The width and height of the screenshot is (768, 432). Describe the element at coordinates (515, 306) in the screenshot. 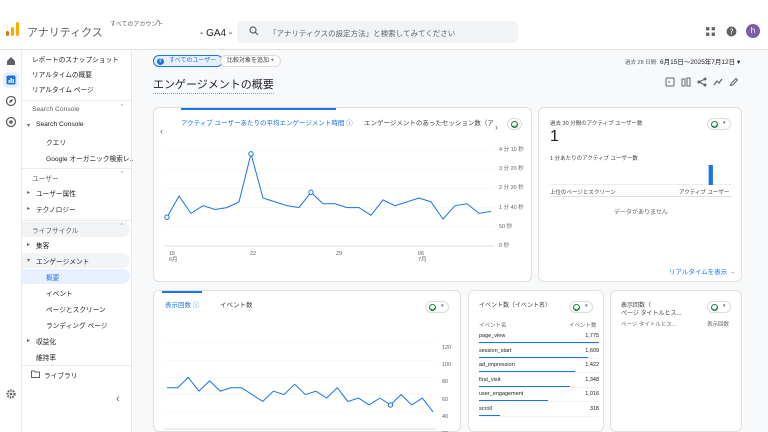

I see `event-count-title: イベント数（イベント名）` at that location.